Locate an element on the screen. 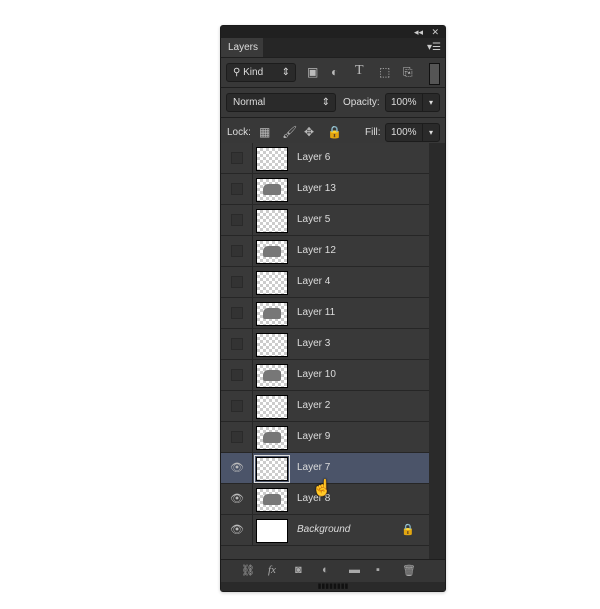 This screenshot has height=609, width=600. lock-transparent-icon: ▦ is located at coordinates (264, 132).